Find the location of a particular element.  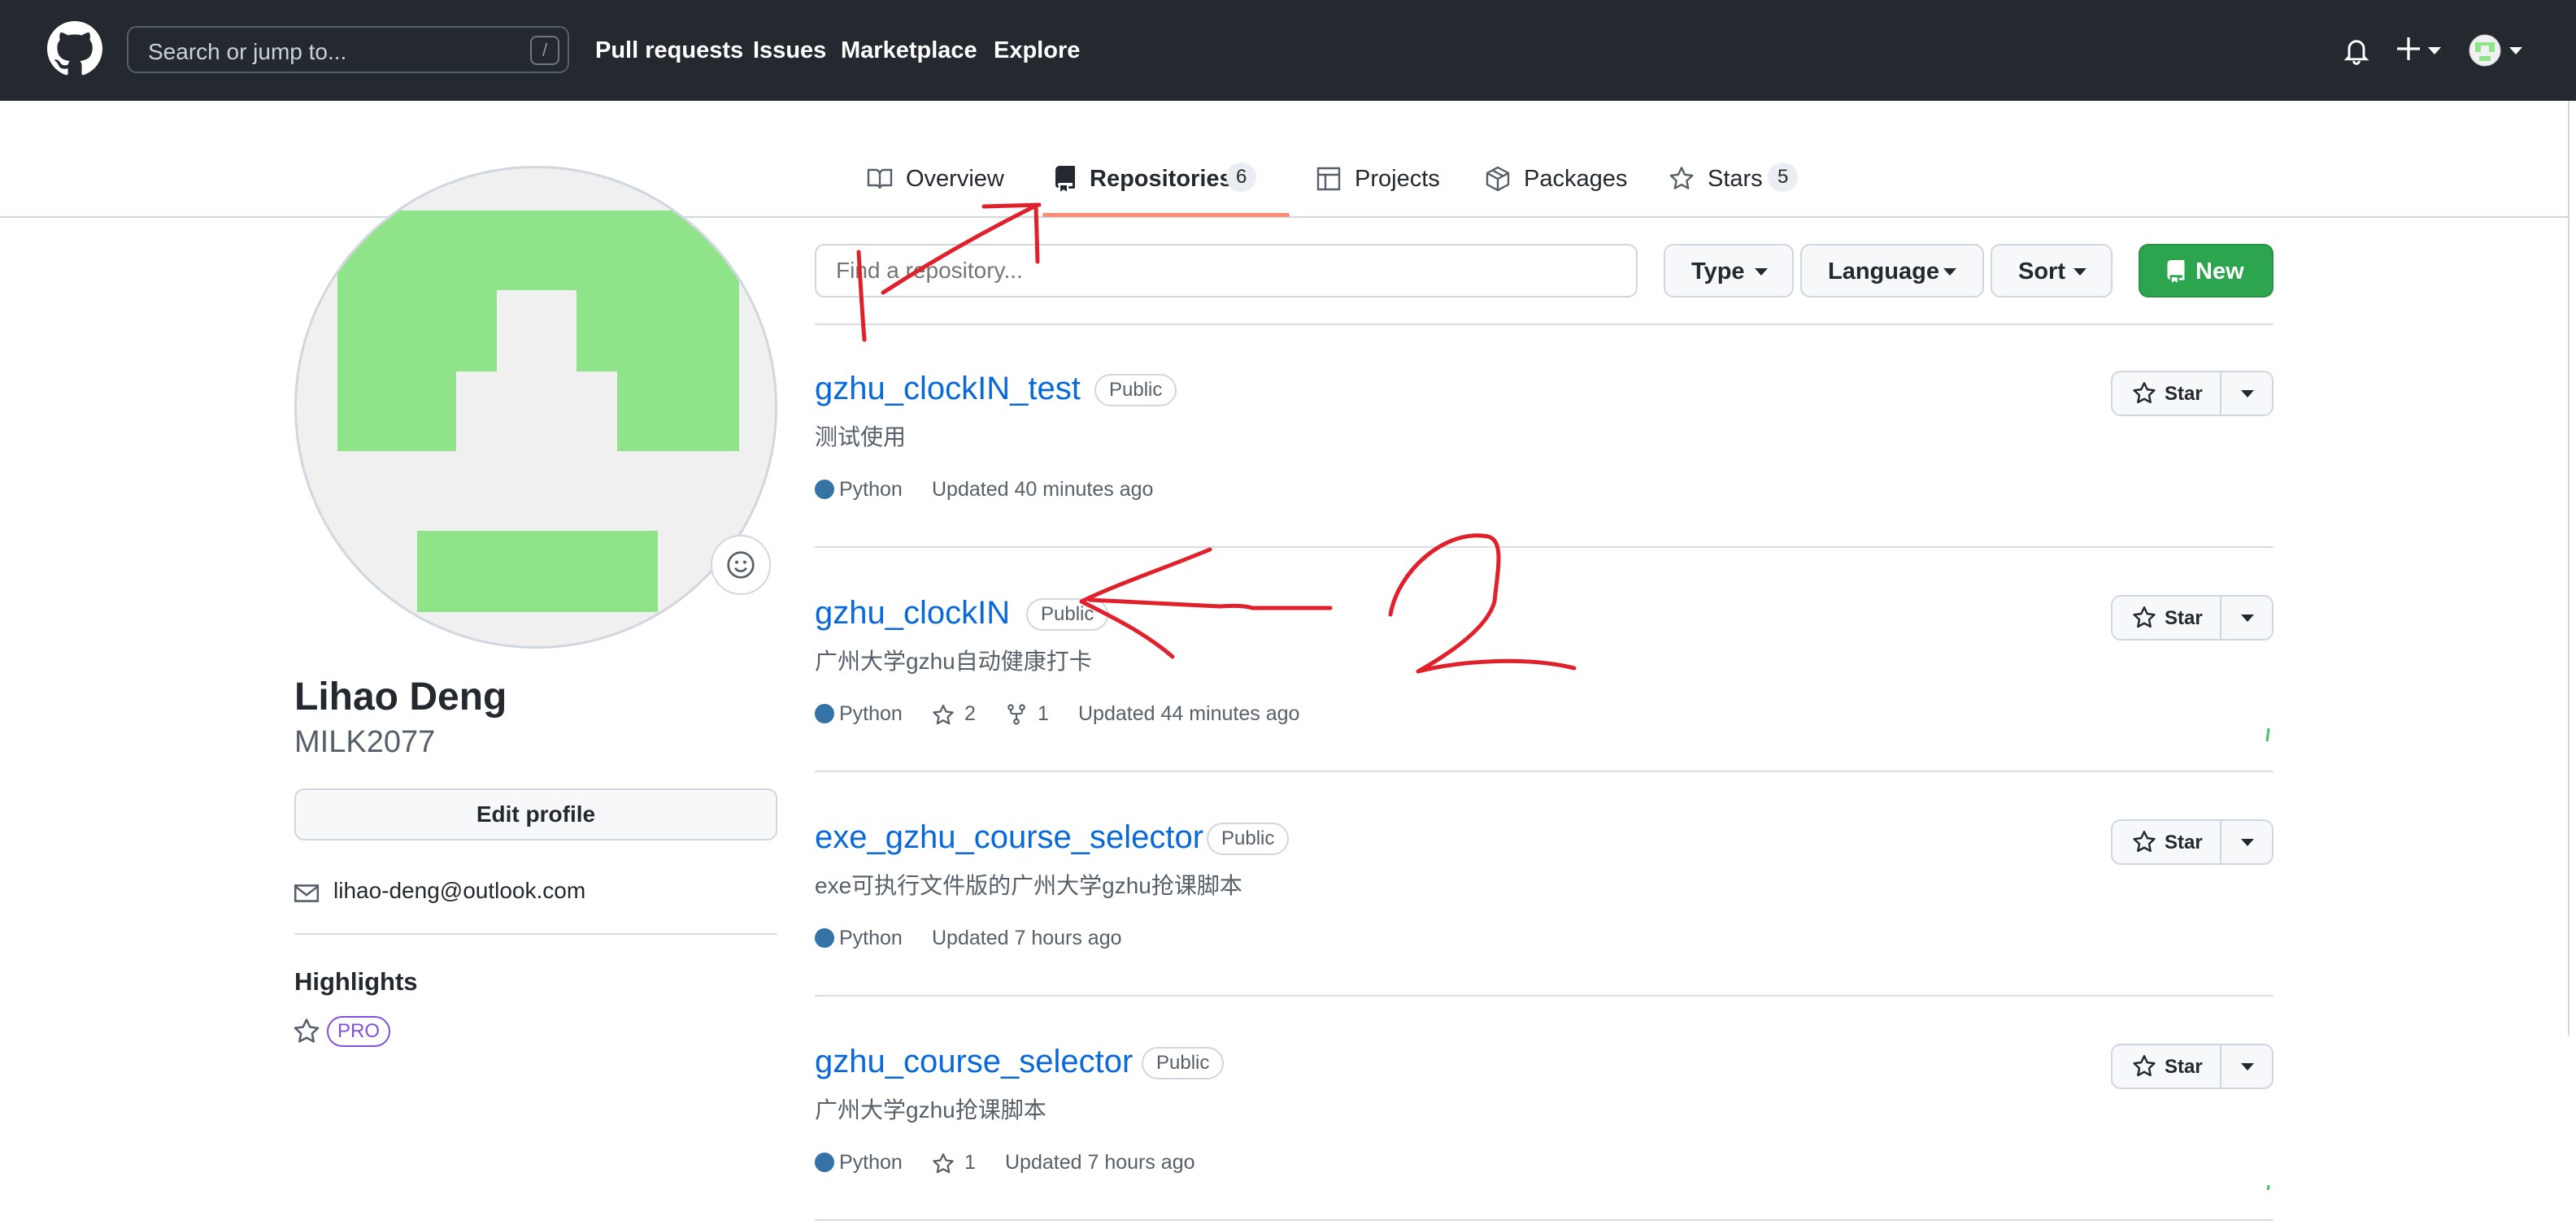

repo-name-link: gzhu_clockIN_test is located at coordinates (948, 389).